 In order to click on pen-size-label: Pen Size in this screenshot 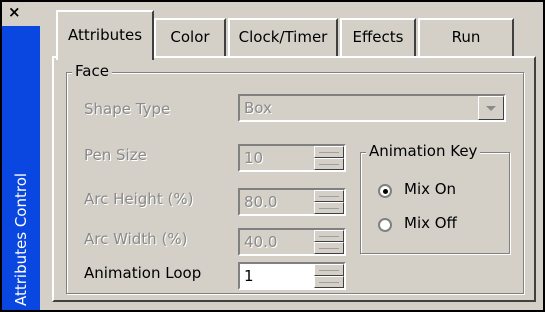, I will do `click(115, 155)`.